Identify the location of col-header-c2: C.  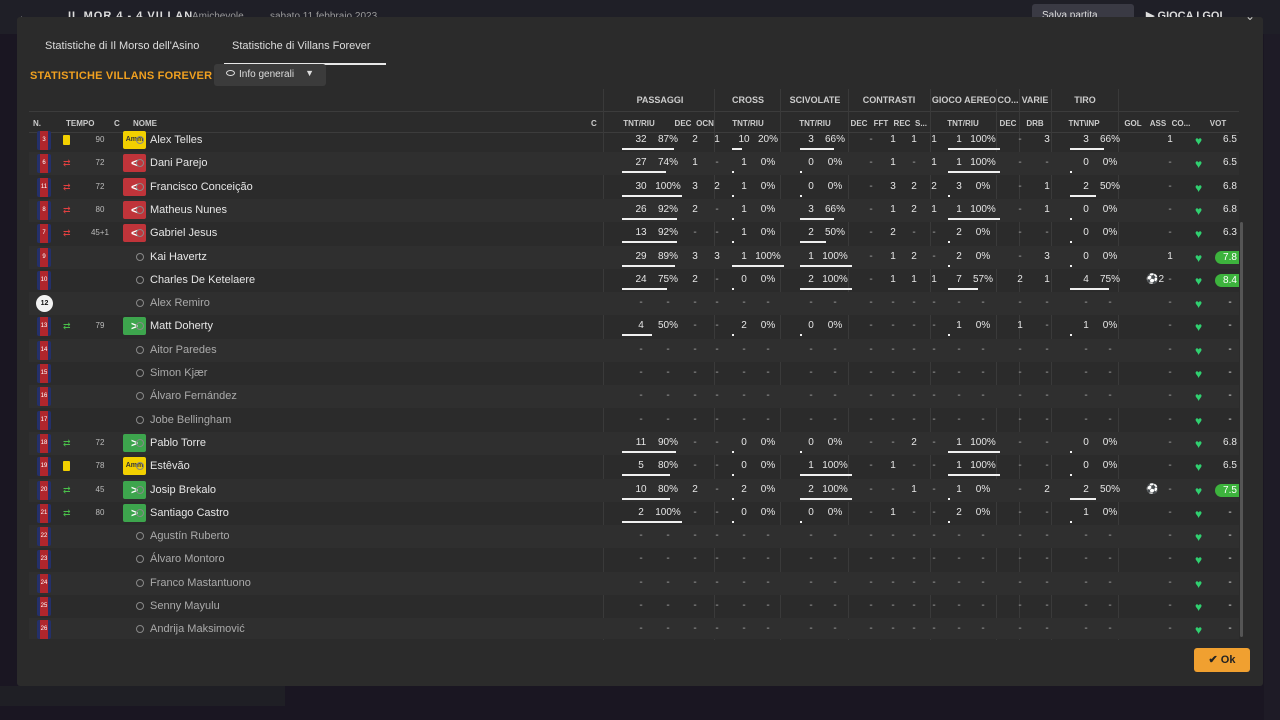
(594, 123).